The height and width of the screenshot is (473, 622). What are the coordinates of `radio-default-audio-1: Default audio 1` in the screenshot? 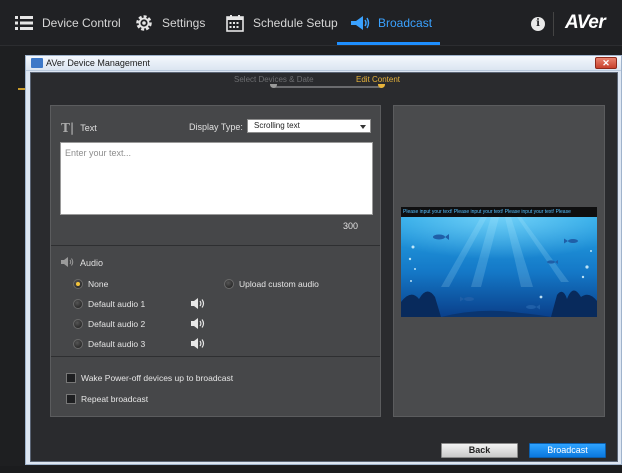 It's located at (109, 304).